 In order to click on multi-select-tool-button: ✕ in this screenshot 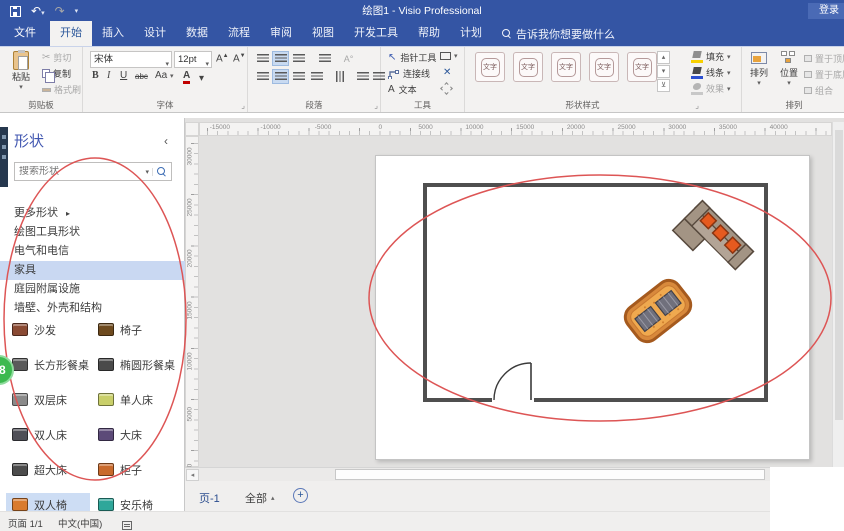, I will do `click(447, 72)`.